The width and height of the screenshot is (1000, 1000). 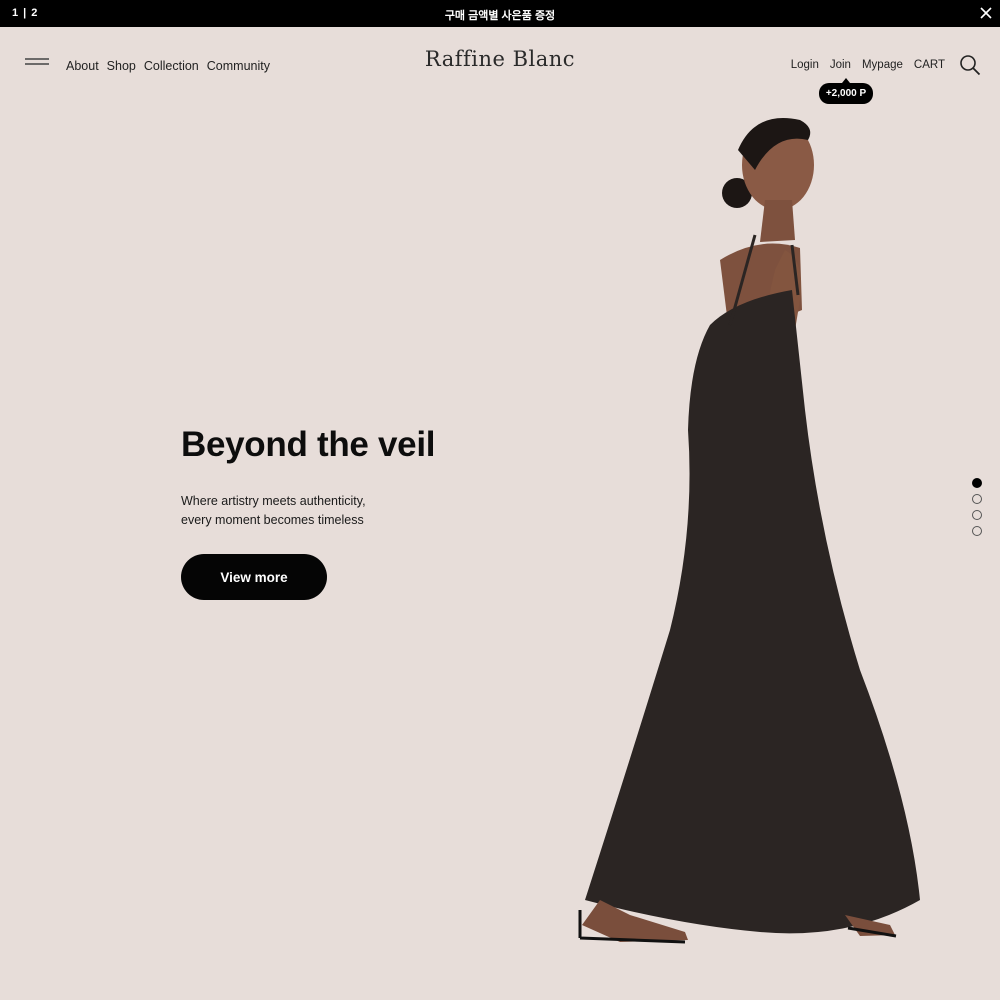 What do you see at coordinates (846, 91) in the screenshot?
I see `join-points-badge: +2,000 P` at bounding box center [846, 91].